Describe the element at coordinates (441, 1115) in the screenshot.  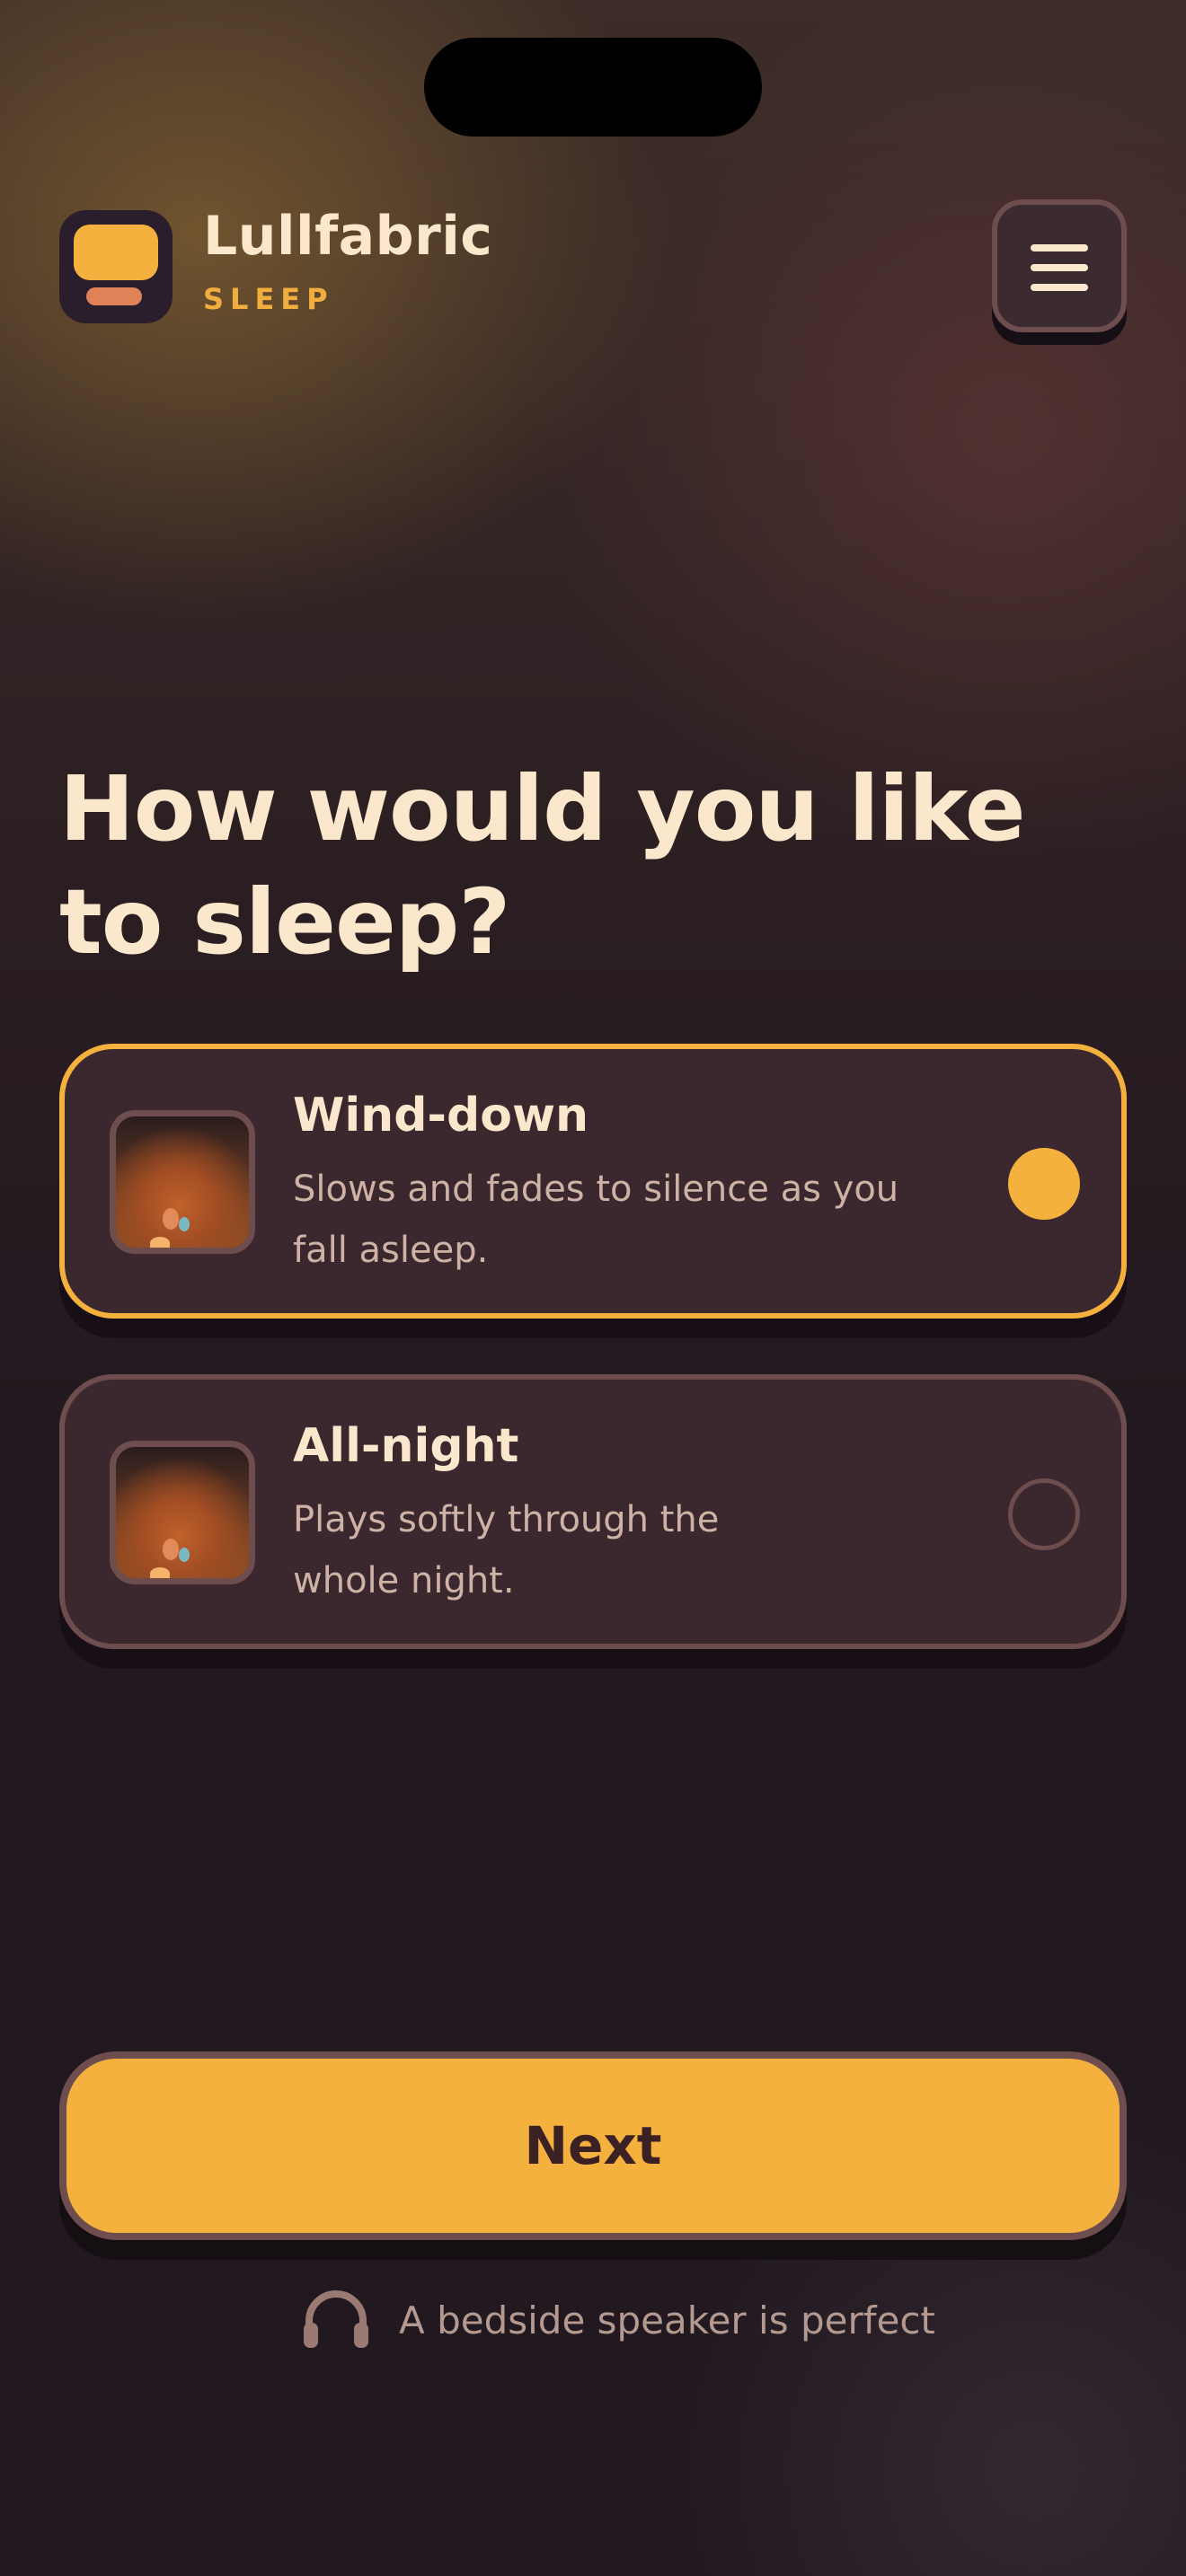
I see `option-title: Wind-down` at that location.